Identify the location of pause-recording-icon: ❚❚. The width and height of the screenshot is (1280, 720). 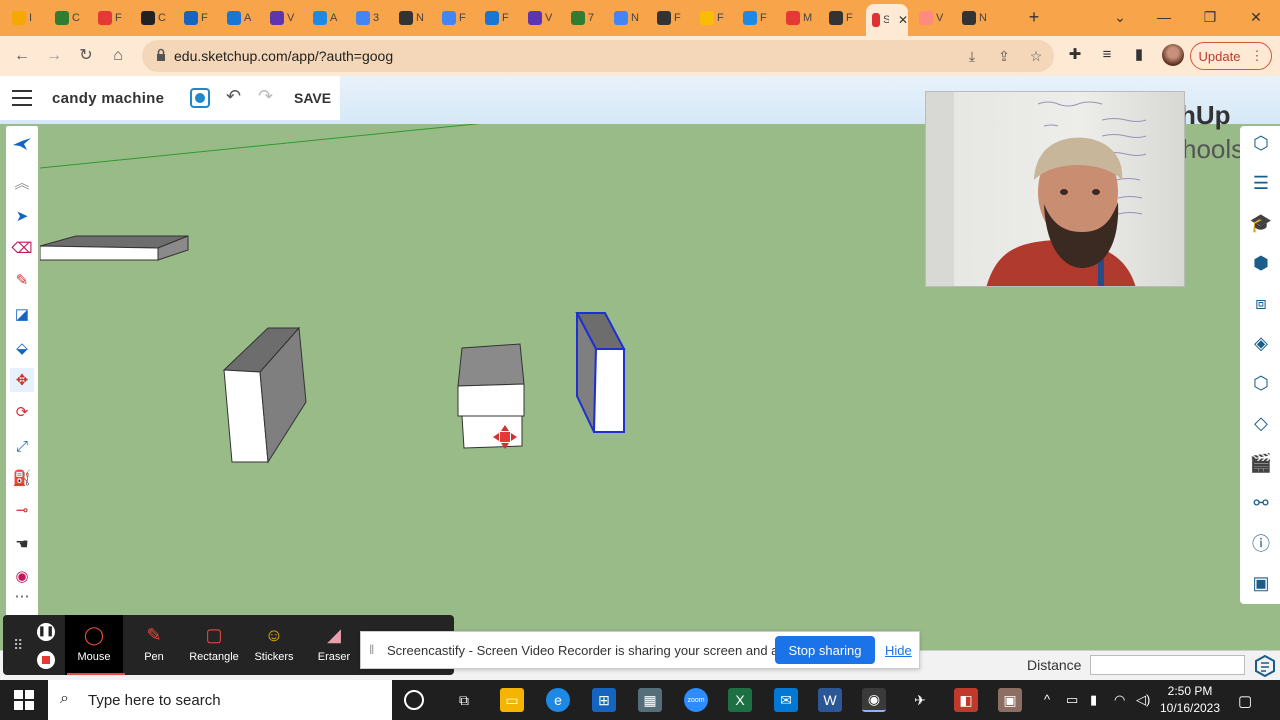
(46, 632).